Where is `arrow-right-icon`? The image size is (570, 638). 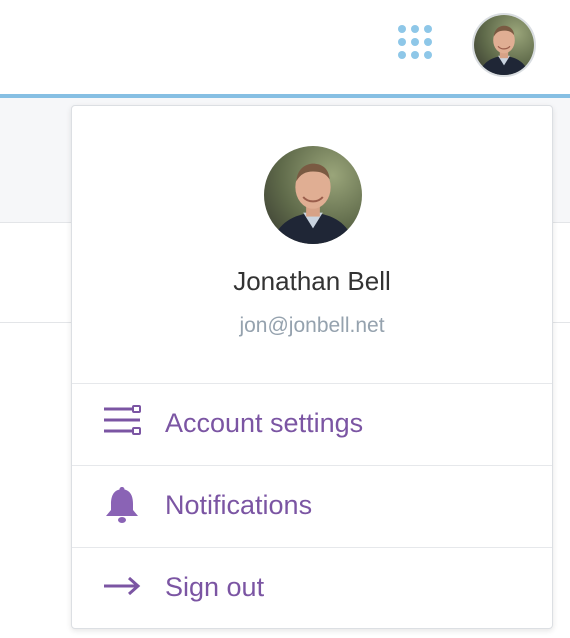
arrow-right-icon is located at coordinates (123, 588).